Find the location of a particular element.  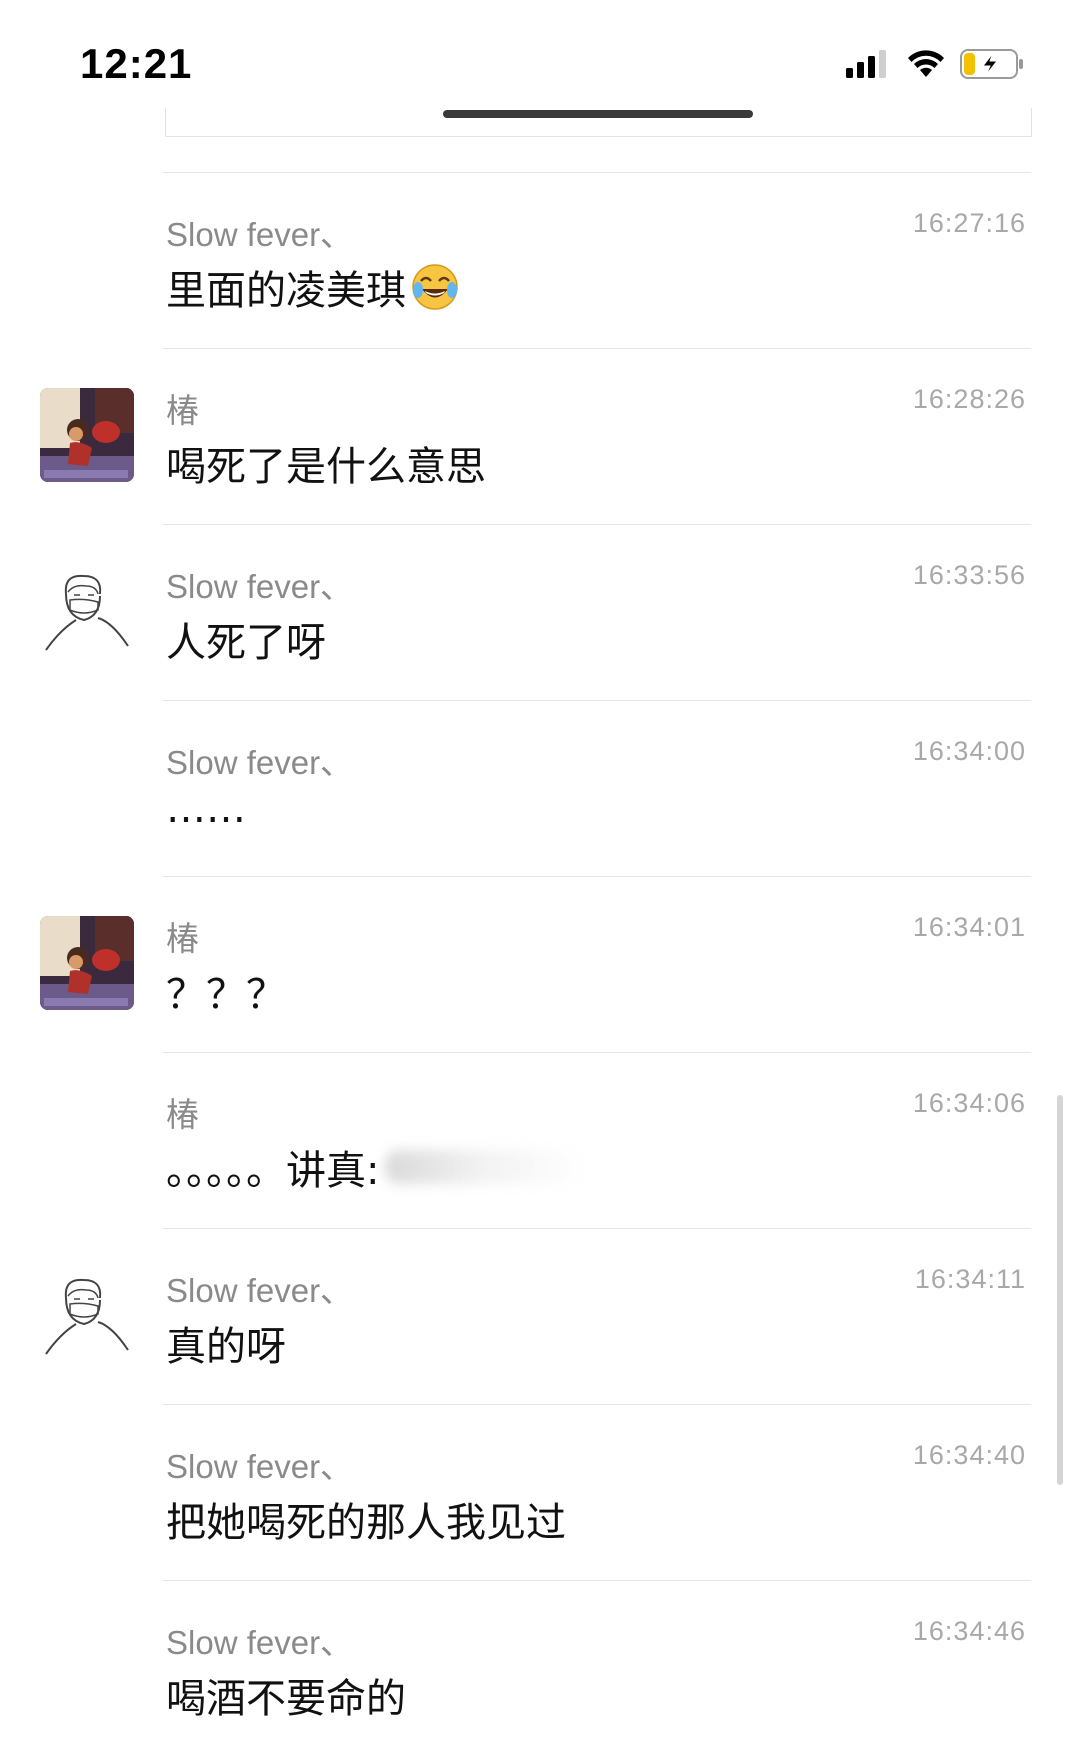

message-body: 把她喝死的那人我见过 is located at coordinates (366, 1523).